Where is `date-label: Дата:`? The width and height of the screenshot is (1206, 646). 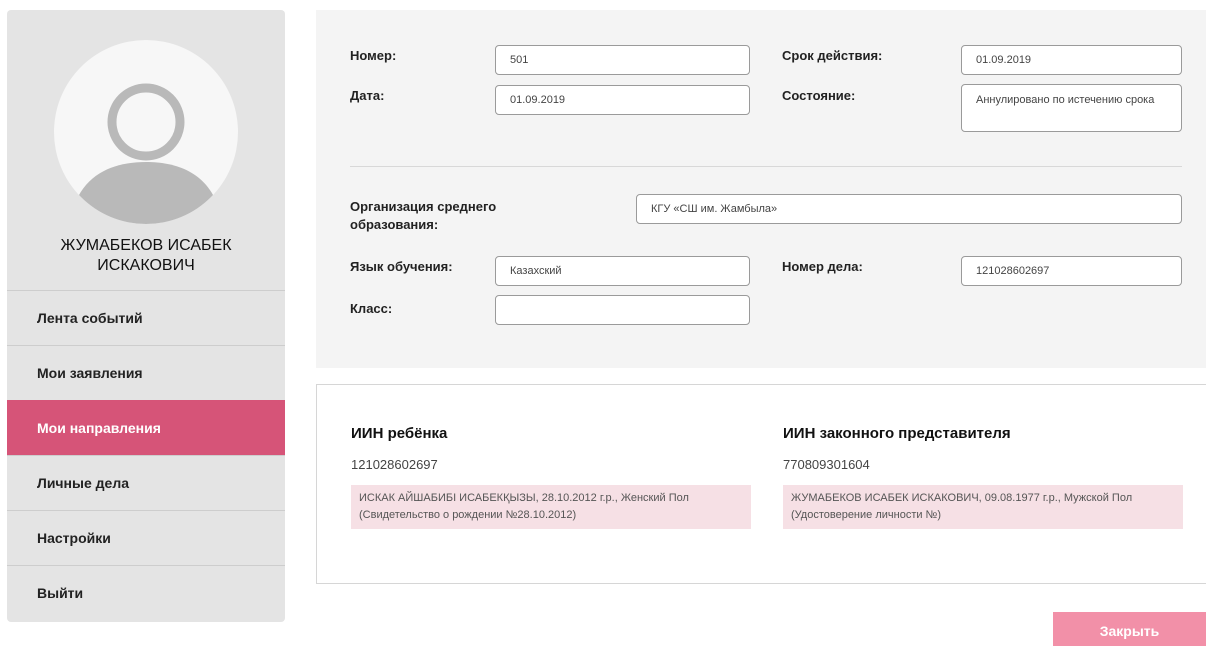
date-label: Дата: is located at coordinates (367, 95).